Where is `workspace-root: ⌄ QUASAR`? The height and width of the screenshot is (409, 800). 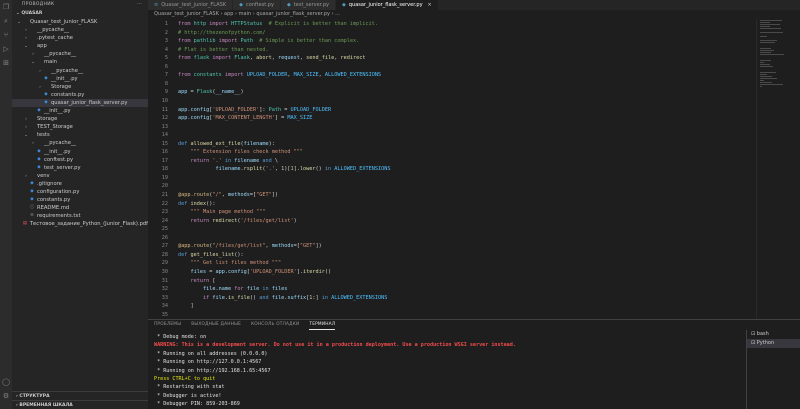 workspace-root: ⌄ QUASAR is located at coordinates (80, 14).